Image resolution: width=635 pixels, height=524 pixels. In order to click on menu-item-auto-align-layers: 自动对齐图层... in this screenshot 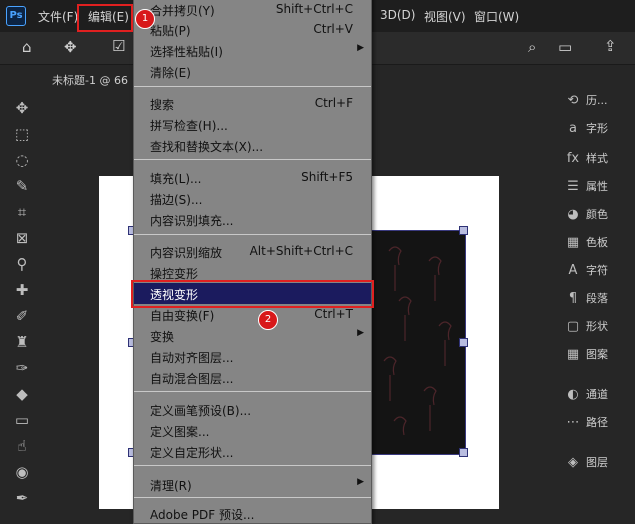, I will do `click(252, 356)`.